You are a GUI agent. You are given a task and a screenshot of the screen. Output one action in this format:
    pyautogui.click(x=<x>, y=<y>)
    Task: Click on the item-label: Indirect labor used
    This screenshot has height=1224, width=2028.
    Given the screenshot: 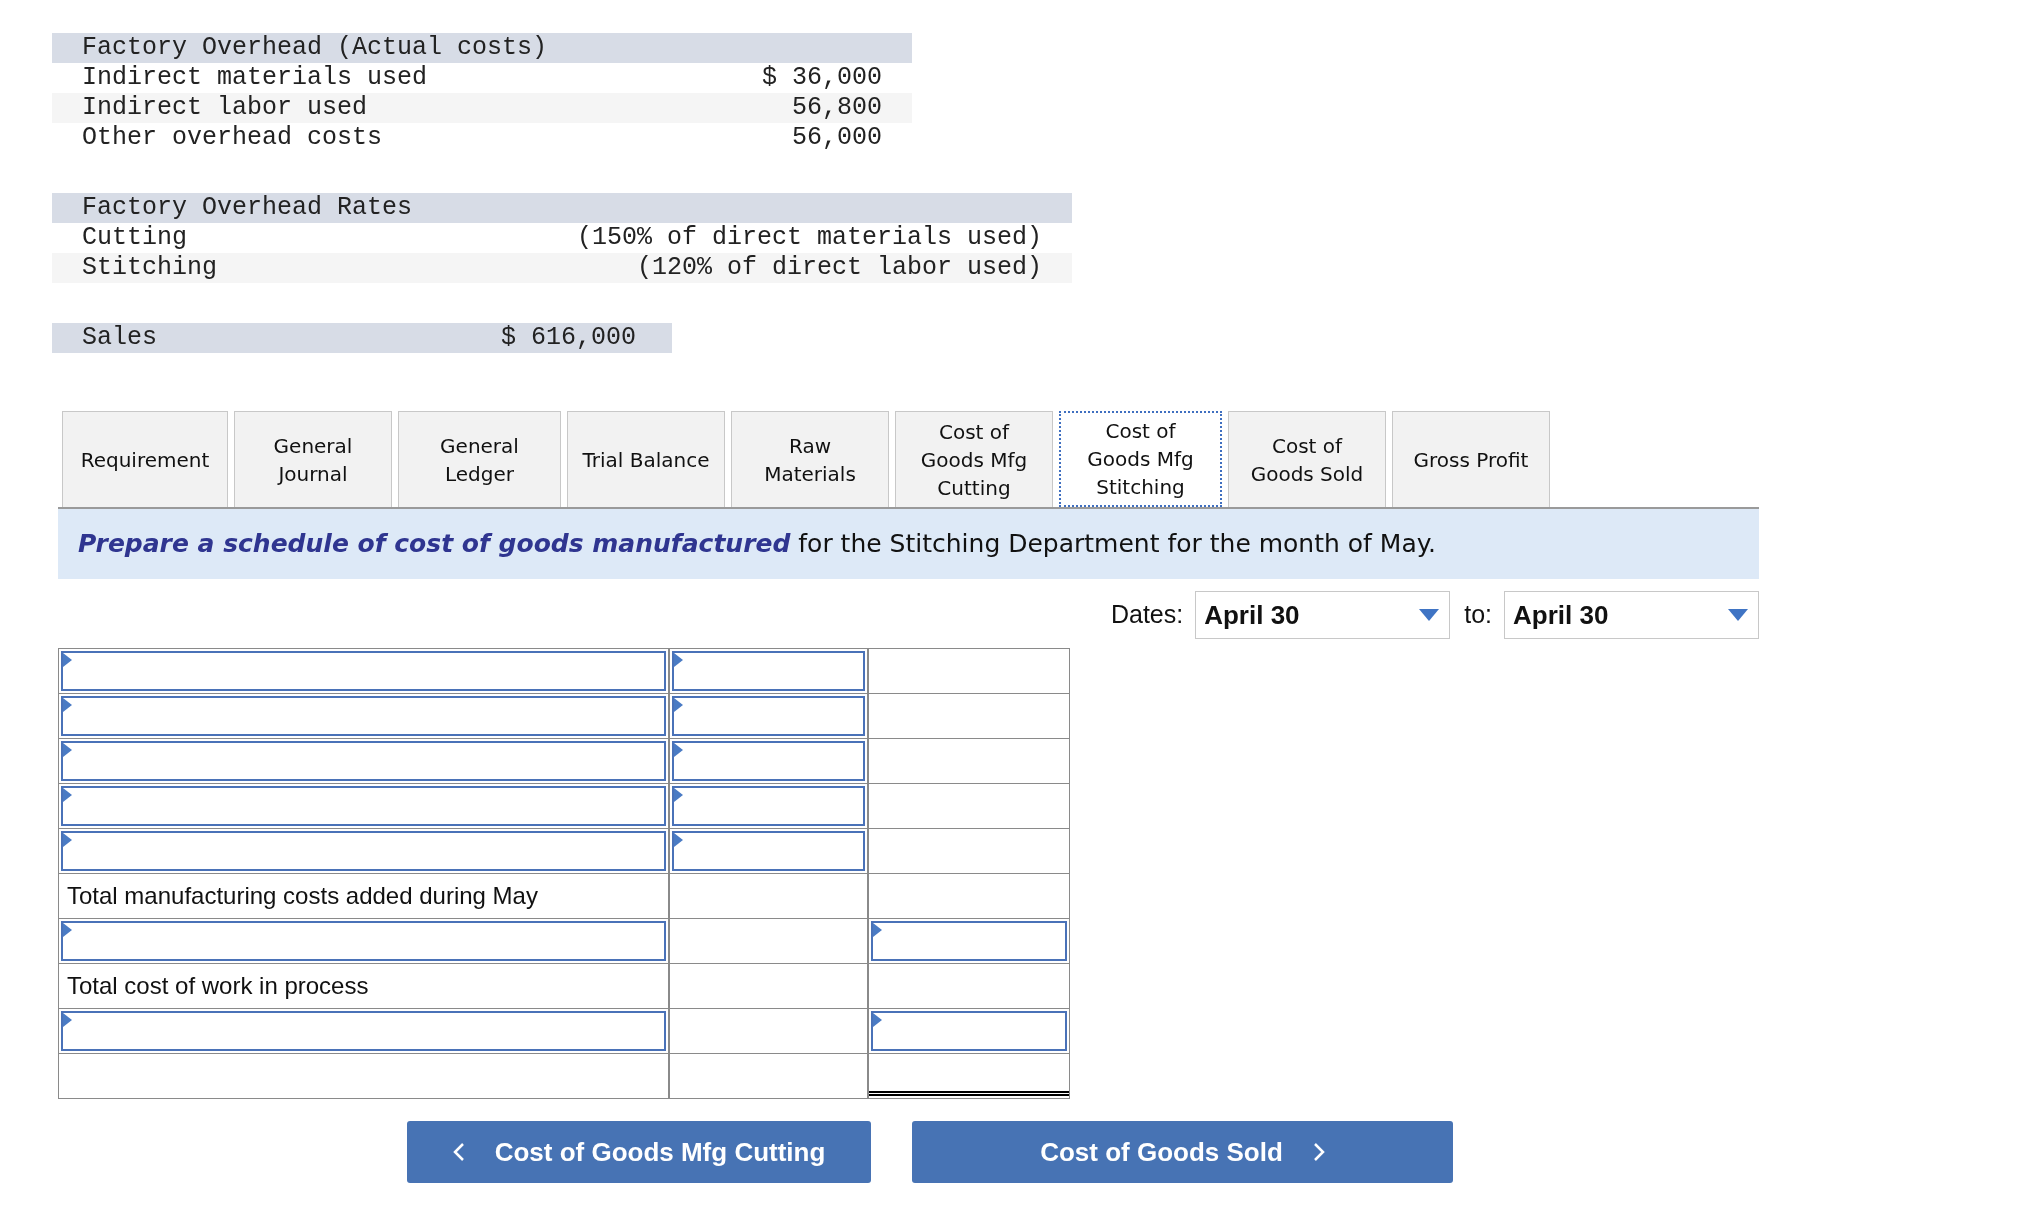 What is the action you would take?
    pyautogui.click(x=225, y=108)
    